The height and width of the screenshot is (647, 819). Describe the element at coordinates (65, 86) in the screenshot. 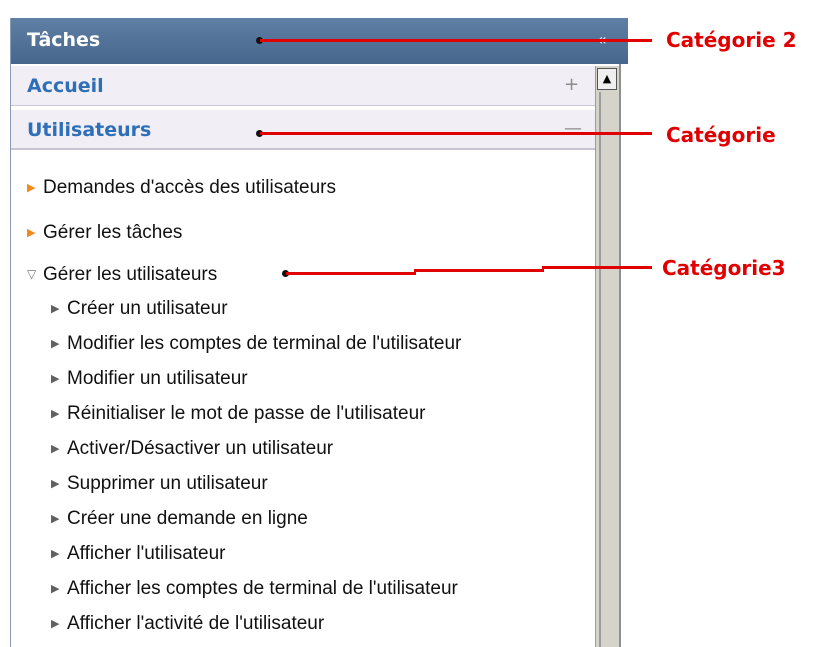

I see `section-label: Accueil` at that location.